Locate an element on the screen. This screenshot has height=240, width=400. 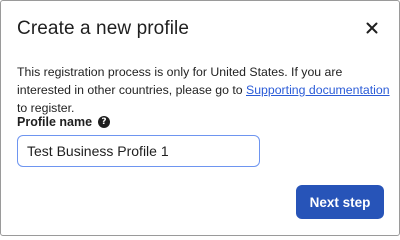
dialog-title: Create a new profile is located at coordinates (103, 28).